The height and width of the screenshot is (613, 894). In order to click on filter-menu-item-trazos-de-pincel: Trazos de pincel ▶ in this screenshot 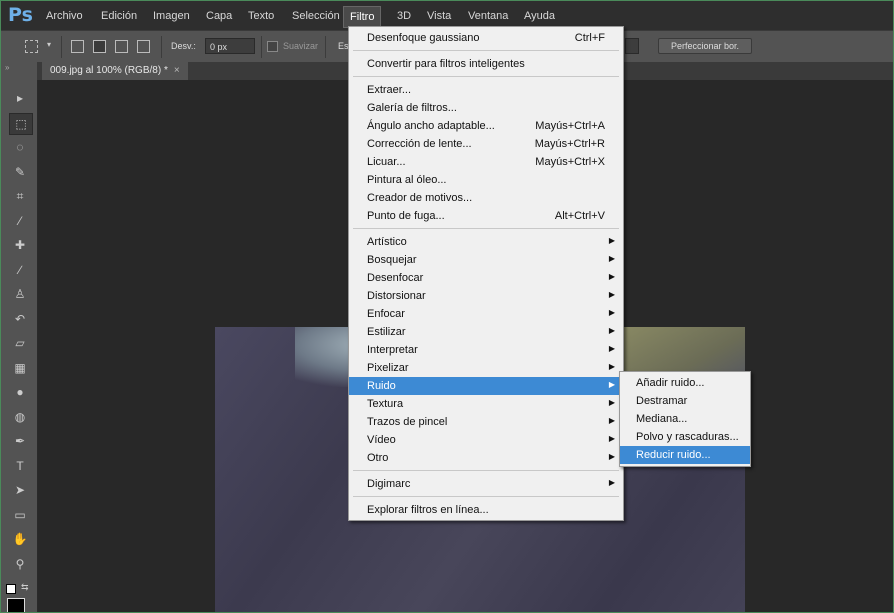, I will do `click(486, 422)`.